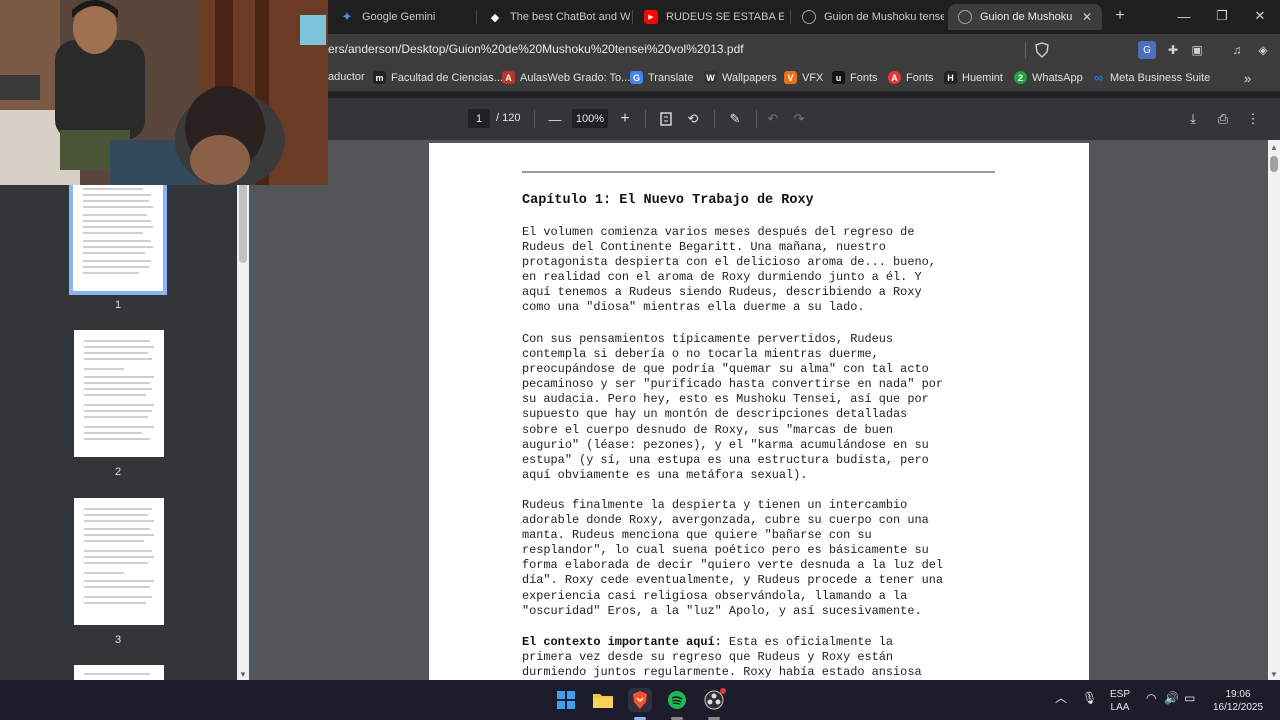 This screenshot has height=720, width=1280. What do you see at coordinates (1263, 50) in the screenshot?
I see `leo-icon: ◈` at bounding box center [1263, 50].